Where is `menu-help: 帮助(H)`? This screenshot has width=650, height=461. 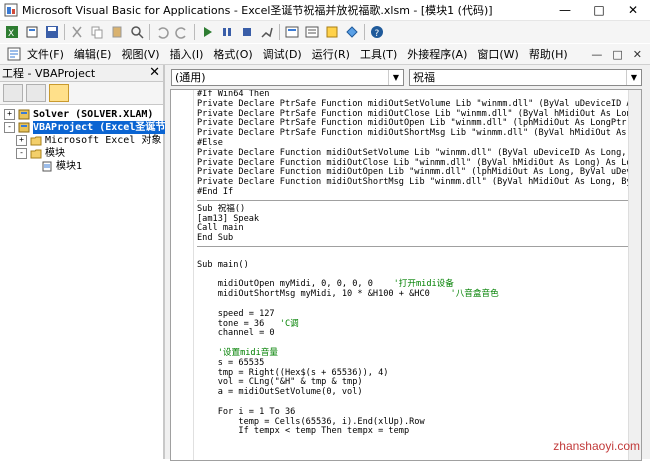
menu-help: 帮助(H) is located at coordinates (548, 54).